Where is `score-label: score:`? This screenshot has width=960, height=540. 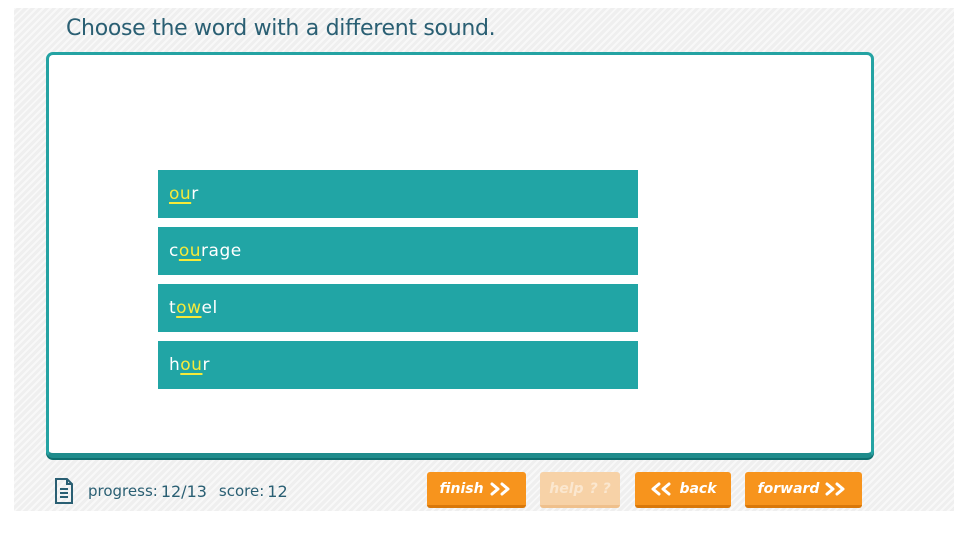 score-label: score: is located at coordinates (241, 491).